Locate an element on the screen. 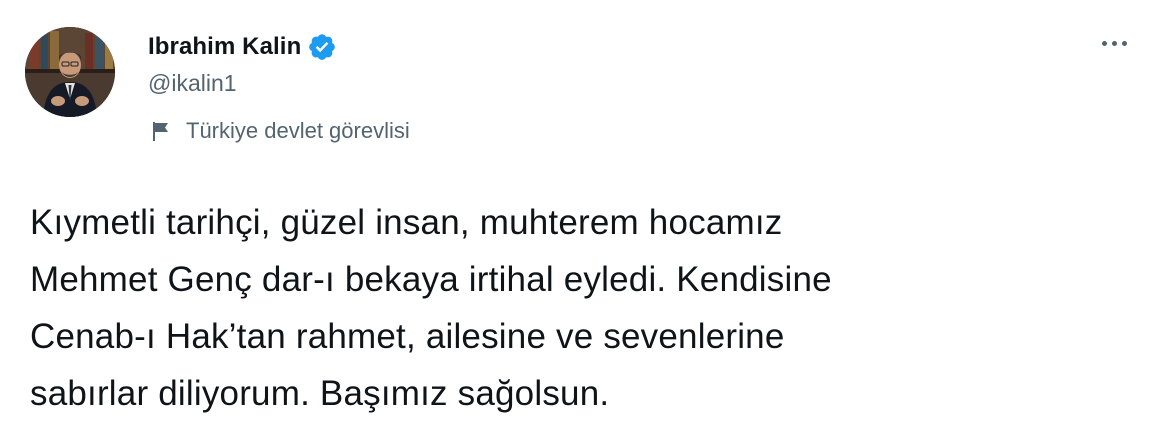 The width and height of the screenshot is (1157, 432). author-handle: @ikalin1 is located at coordinates (192, 83).